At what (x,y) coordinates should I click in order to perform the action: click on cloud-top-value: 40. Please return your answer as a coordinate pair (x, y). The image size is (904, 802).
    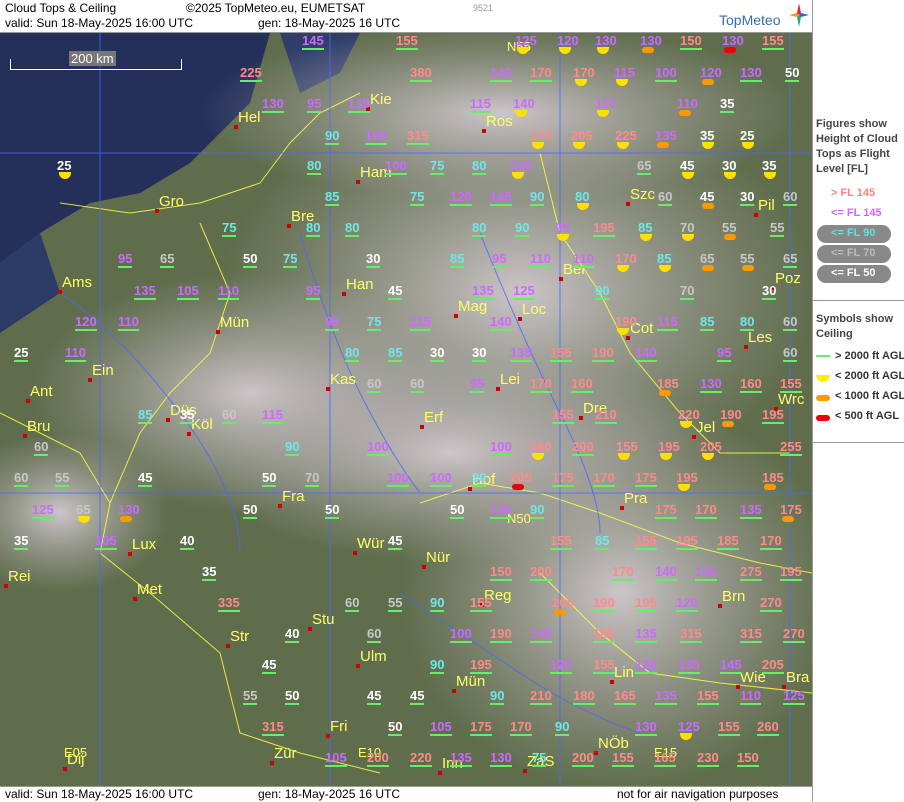
    Looking at the image, I should click on (292, 634).